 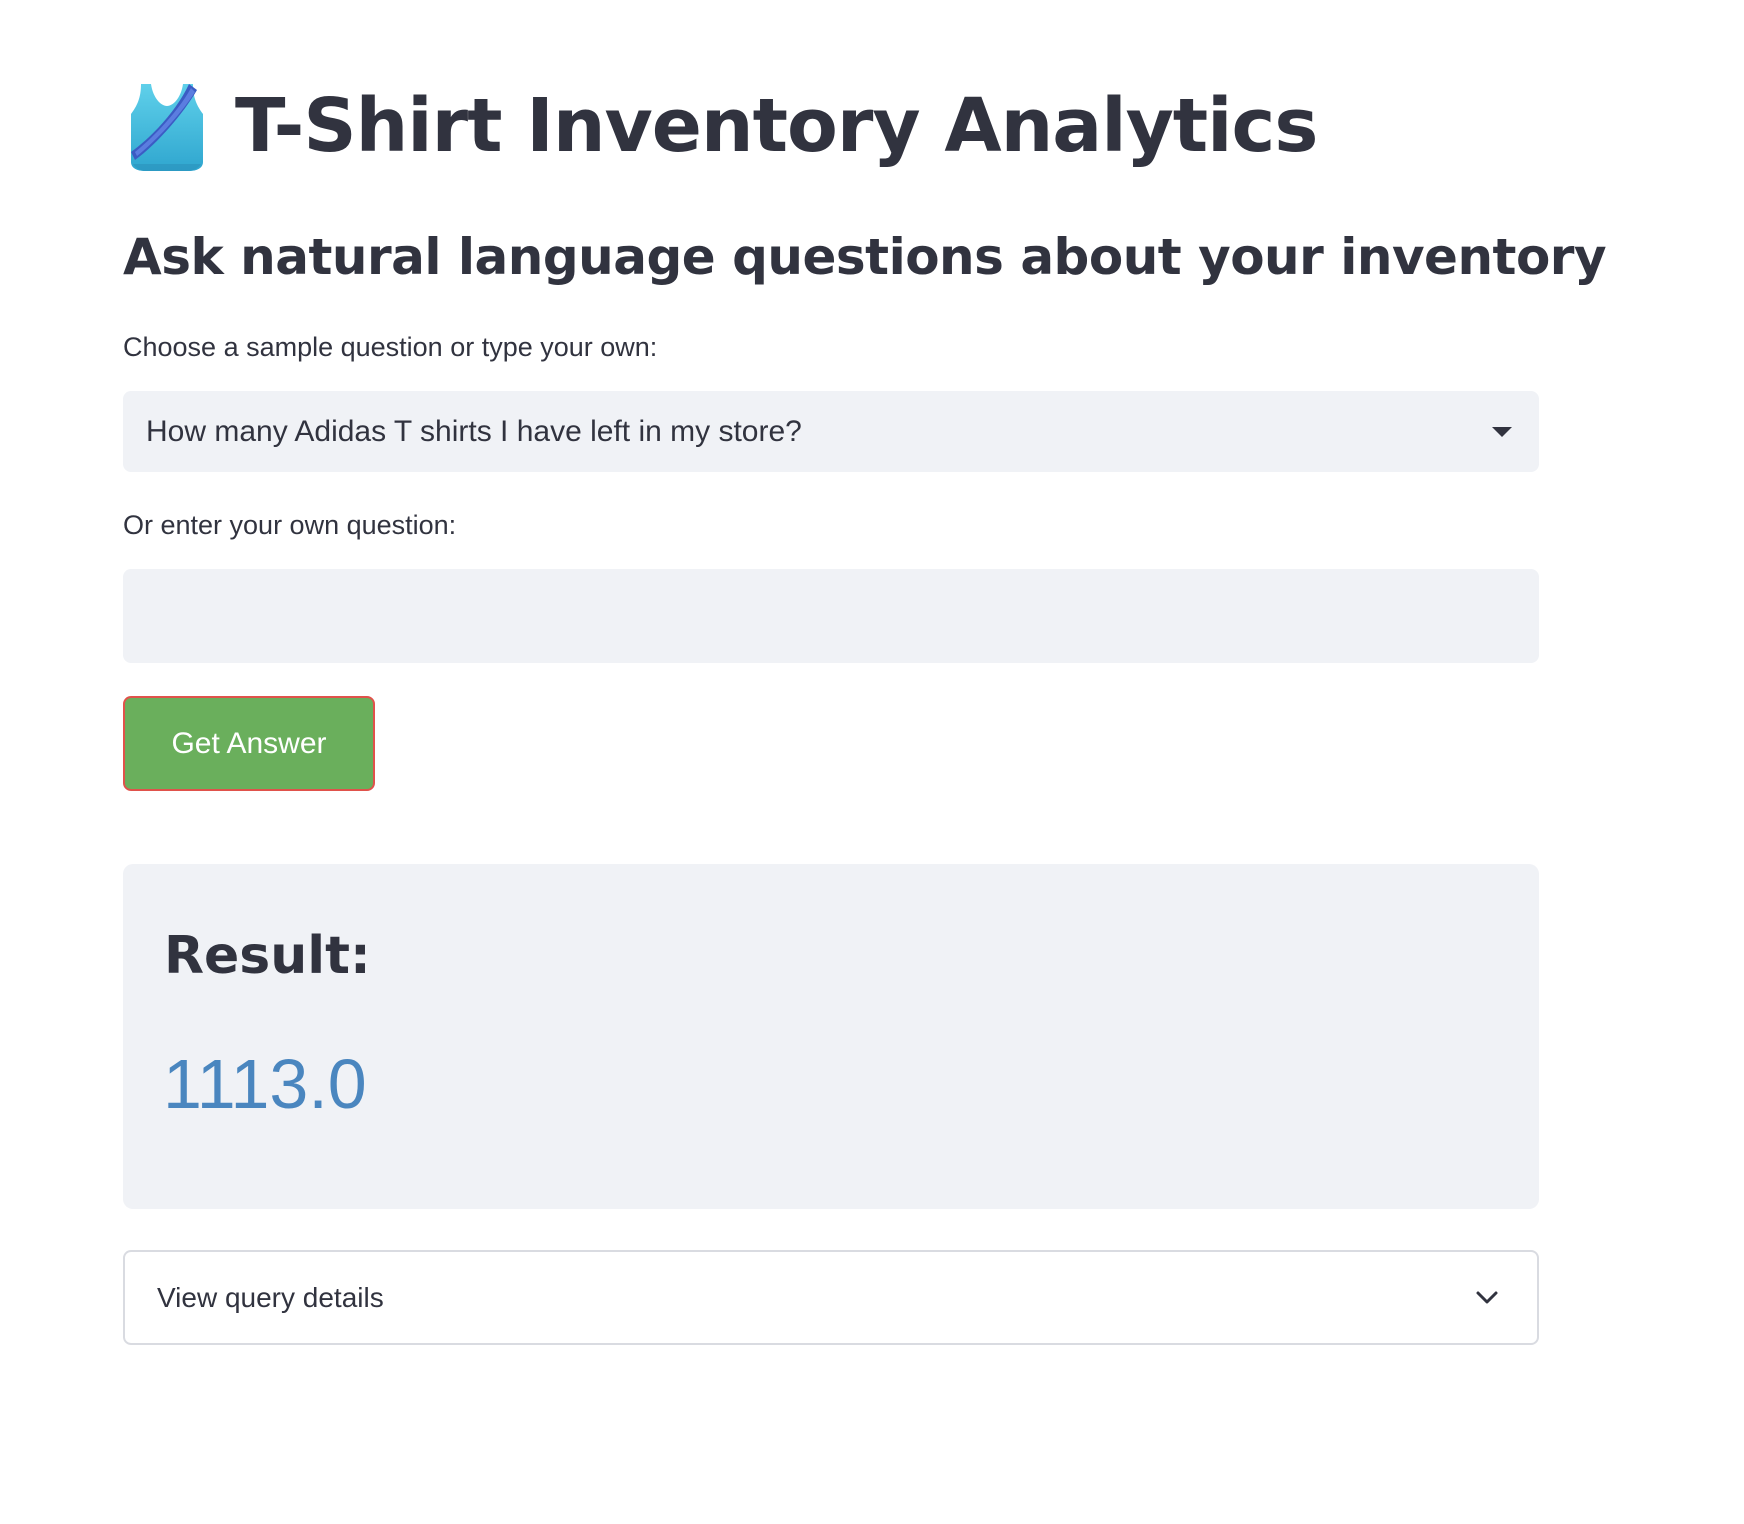 What do you see at coordinates (270, 1297) in the screenshot?
I see `view-query-details-label: View query details` at bounding box center [270, 1297].